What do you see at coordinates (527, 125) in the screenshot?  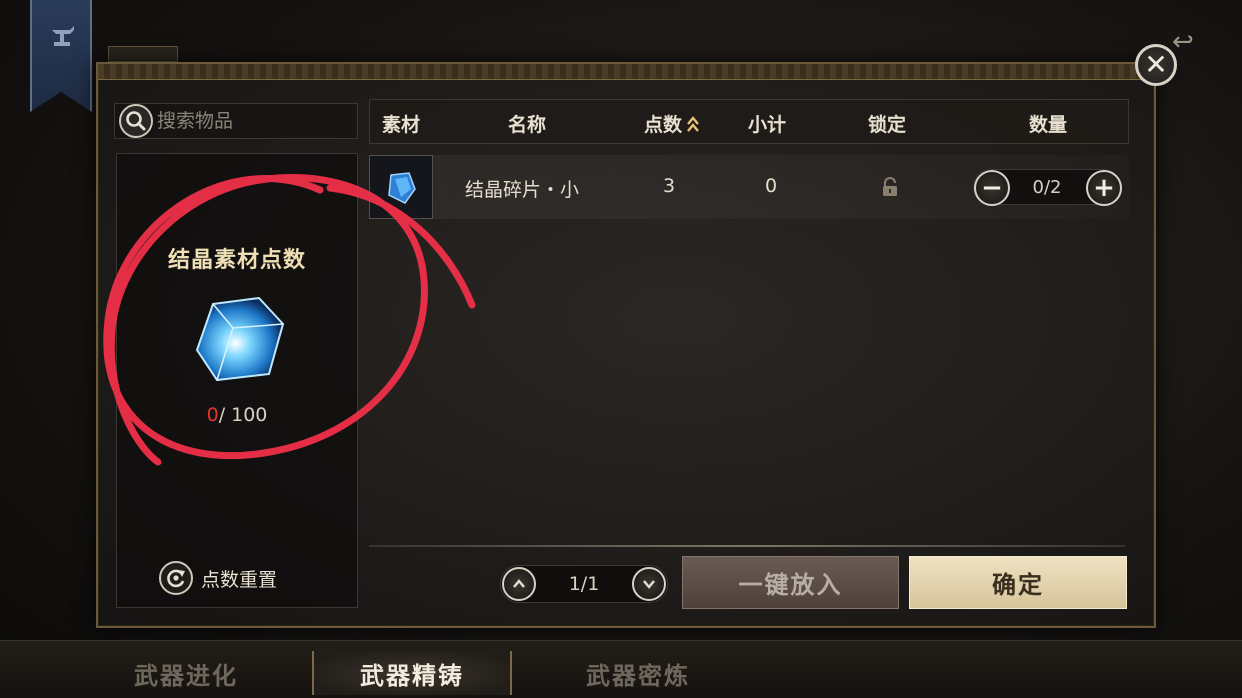 I see `column-header-name: 名称` at bounding box center [527, 125].